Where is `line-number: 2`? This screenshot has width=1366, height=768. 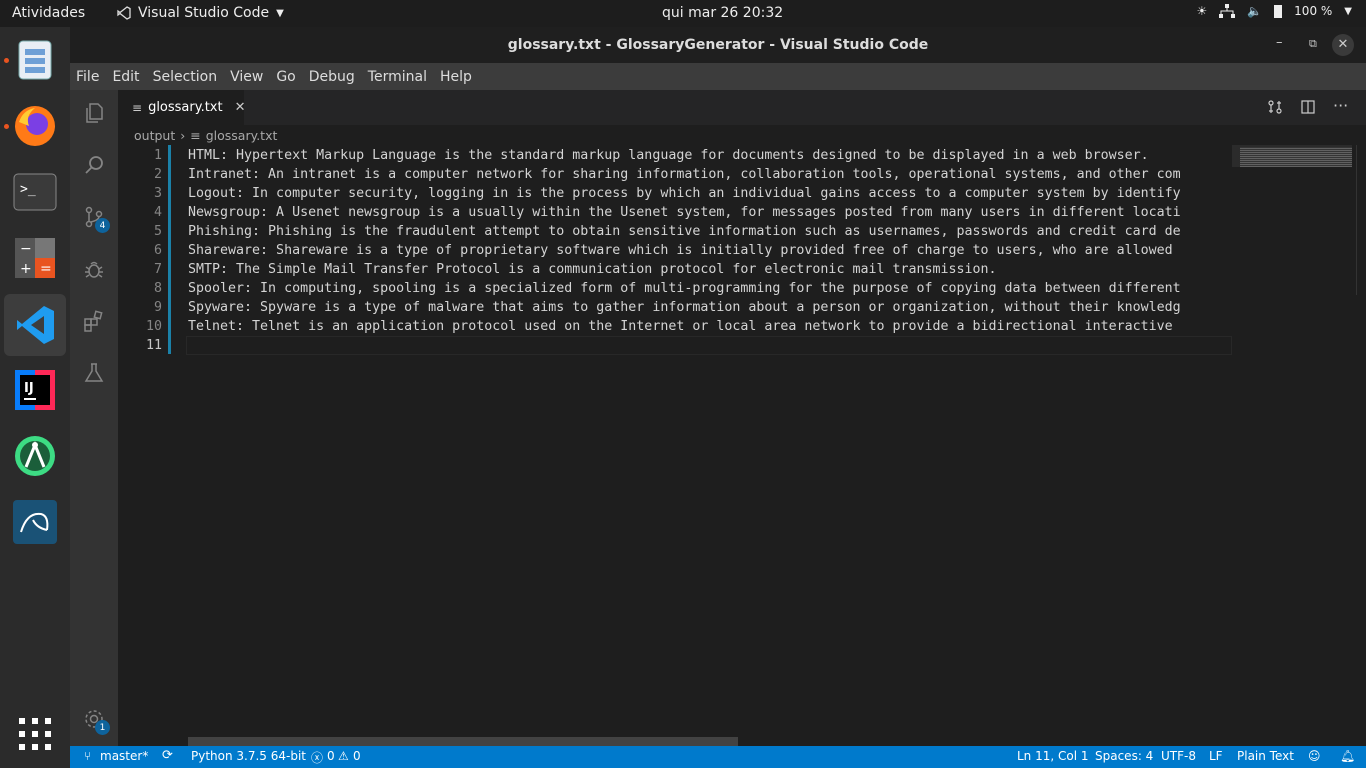 line-number: 2 is located at coordinates (157, 174).